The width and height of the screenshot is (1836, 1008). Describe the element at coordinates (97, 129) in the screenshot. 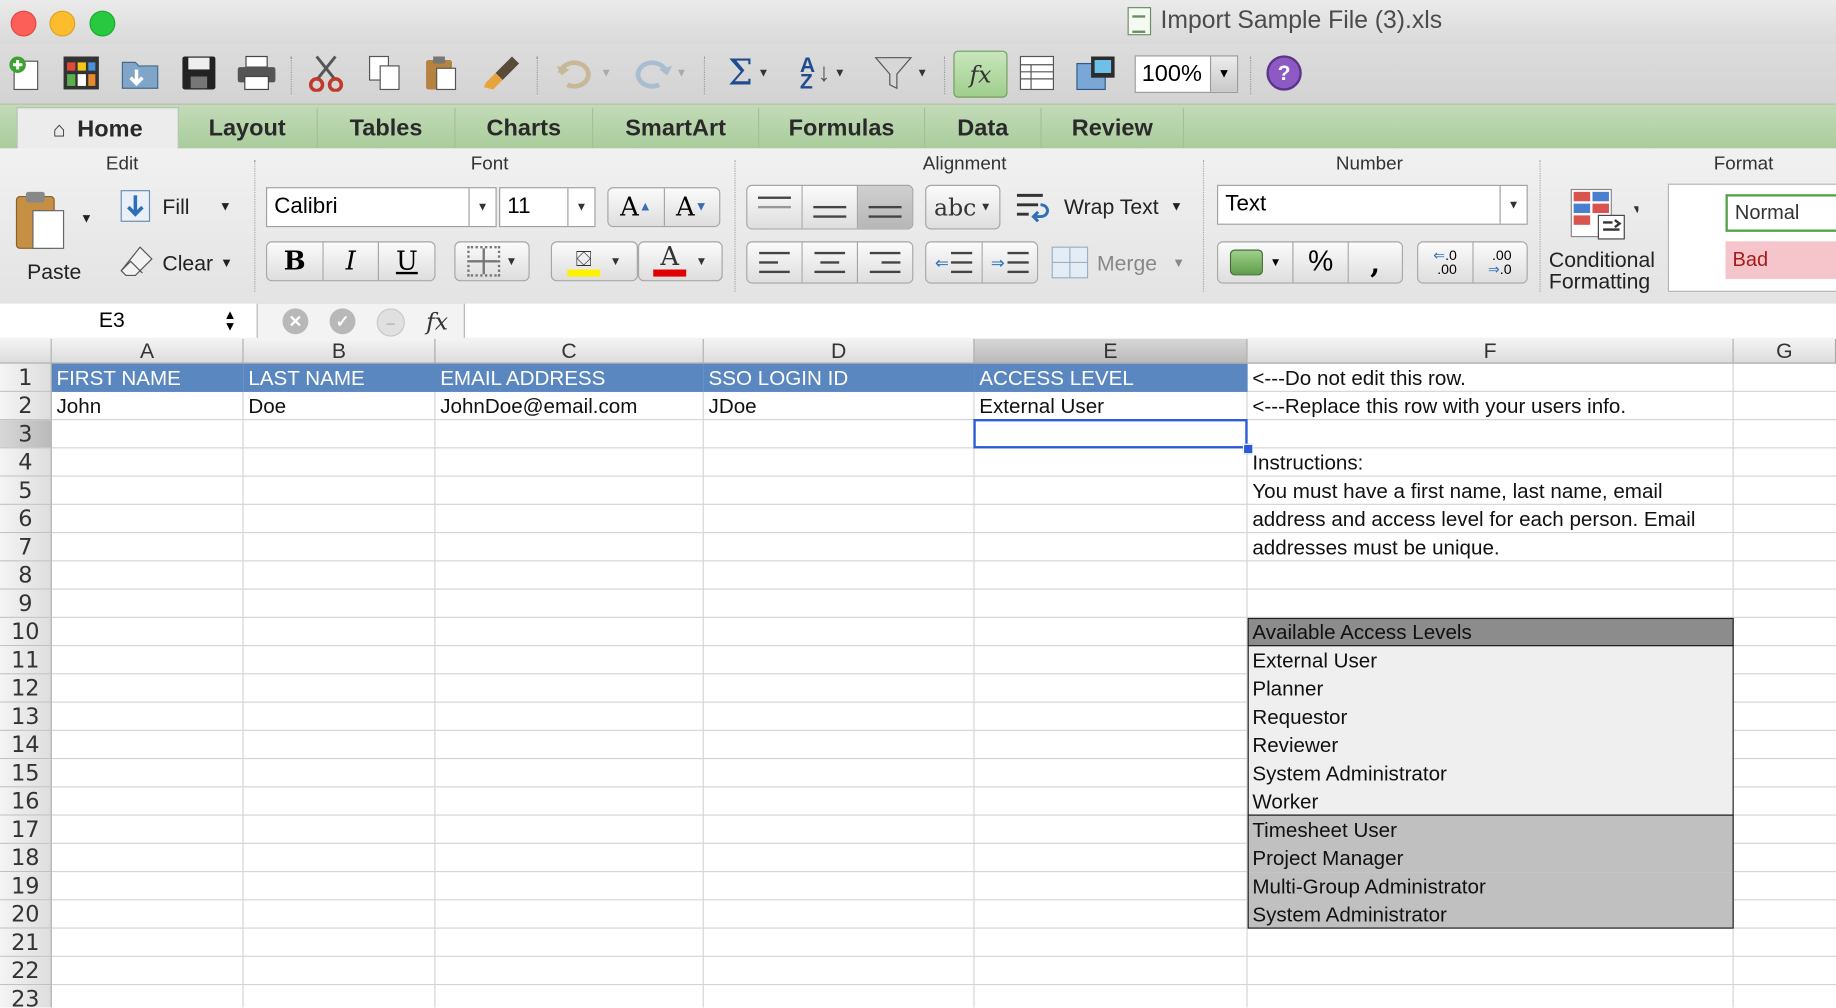

I see `tab-home: ⌂ Home` at that location.